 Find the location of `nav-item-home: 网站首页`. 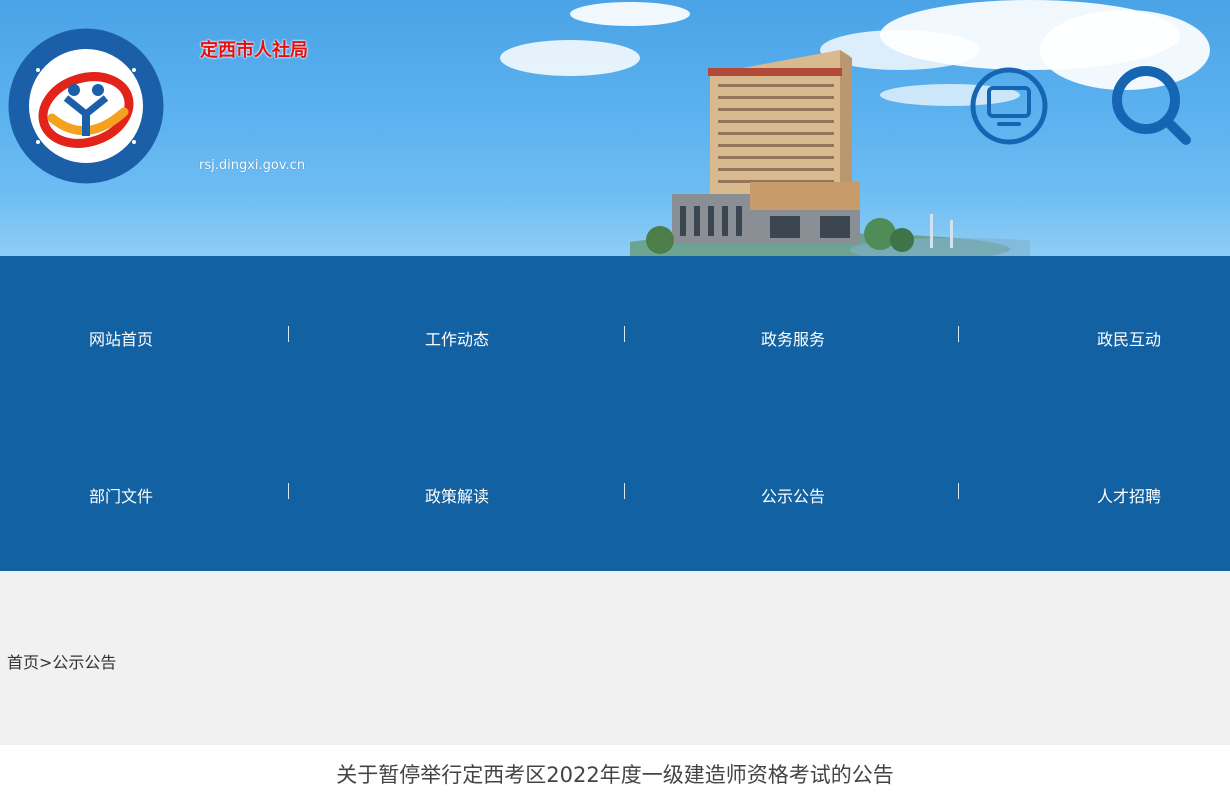

nav-item-home: 网站首页 is located at coordinates (121, 338).